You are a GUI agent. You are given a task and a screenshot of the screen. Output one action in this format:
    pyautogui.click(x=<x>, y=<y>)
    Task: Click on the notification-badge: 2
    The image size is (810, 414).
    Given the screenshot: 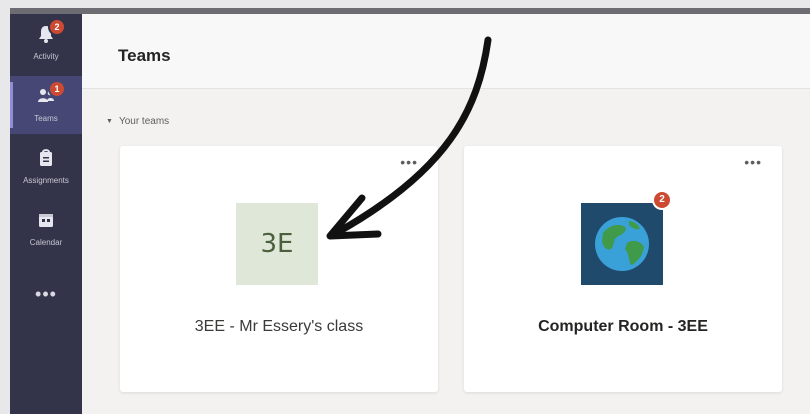 What is the action you would take?
    pyautogui.click(x=662, y=200)
    